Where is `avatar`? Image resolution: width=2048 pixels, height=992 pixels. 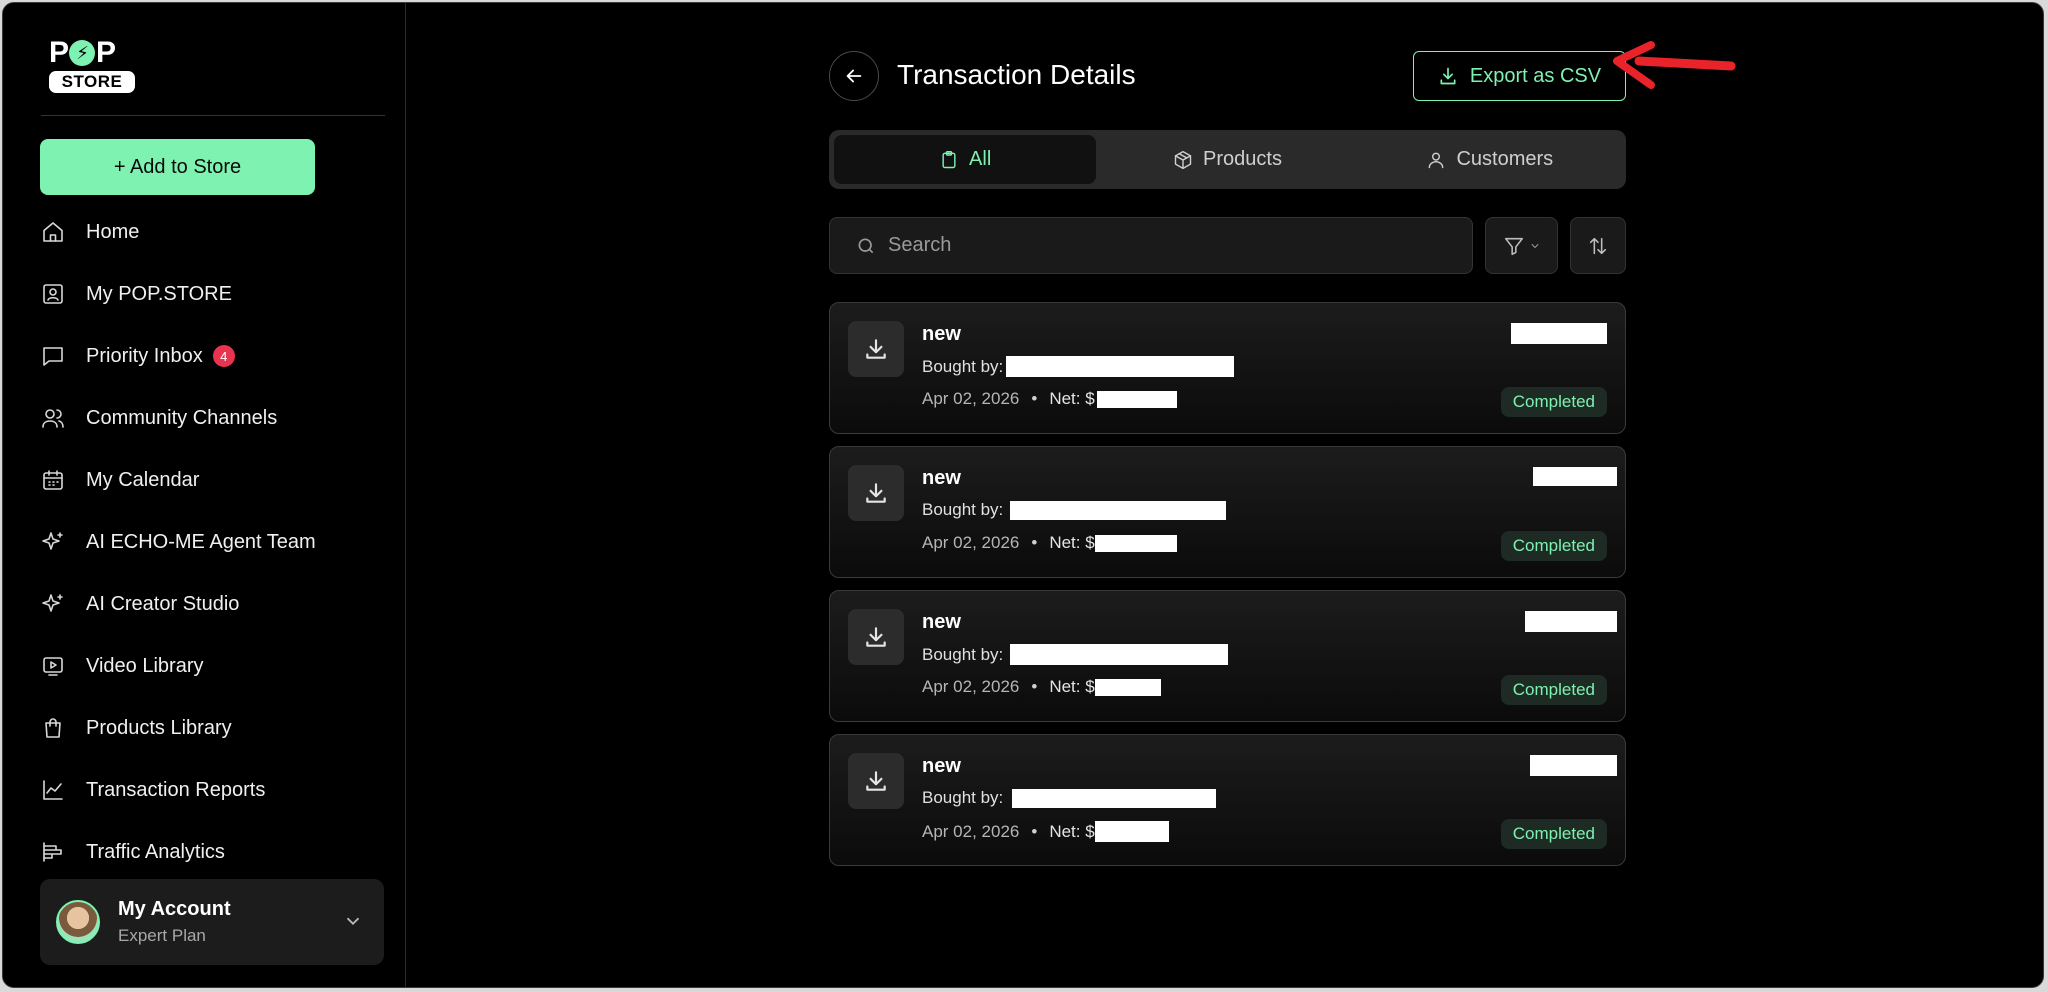 avatar is located at coordinates (78, 922).